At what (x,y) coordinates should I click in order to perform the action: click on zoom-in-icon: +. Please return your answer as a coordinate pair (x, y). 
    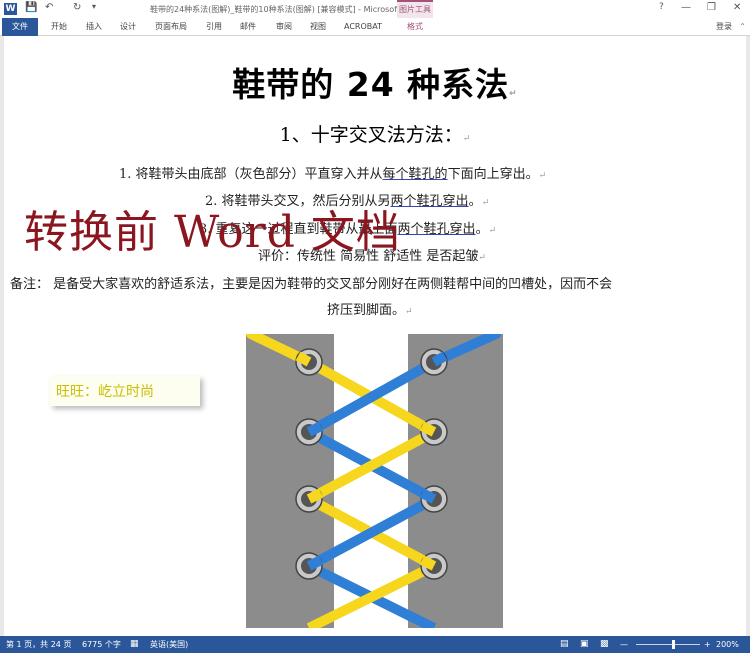
    Looking at the image, I should click on (707, 644).